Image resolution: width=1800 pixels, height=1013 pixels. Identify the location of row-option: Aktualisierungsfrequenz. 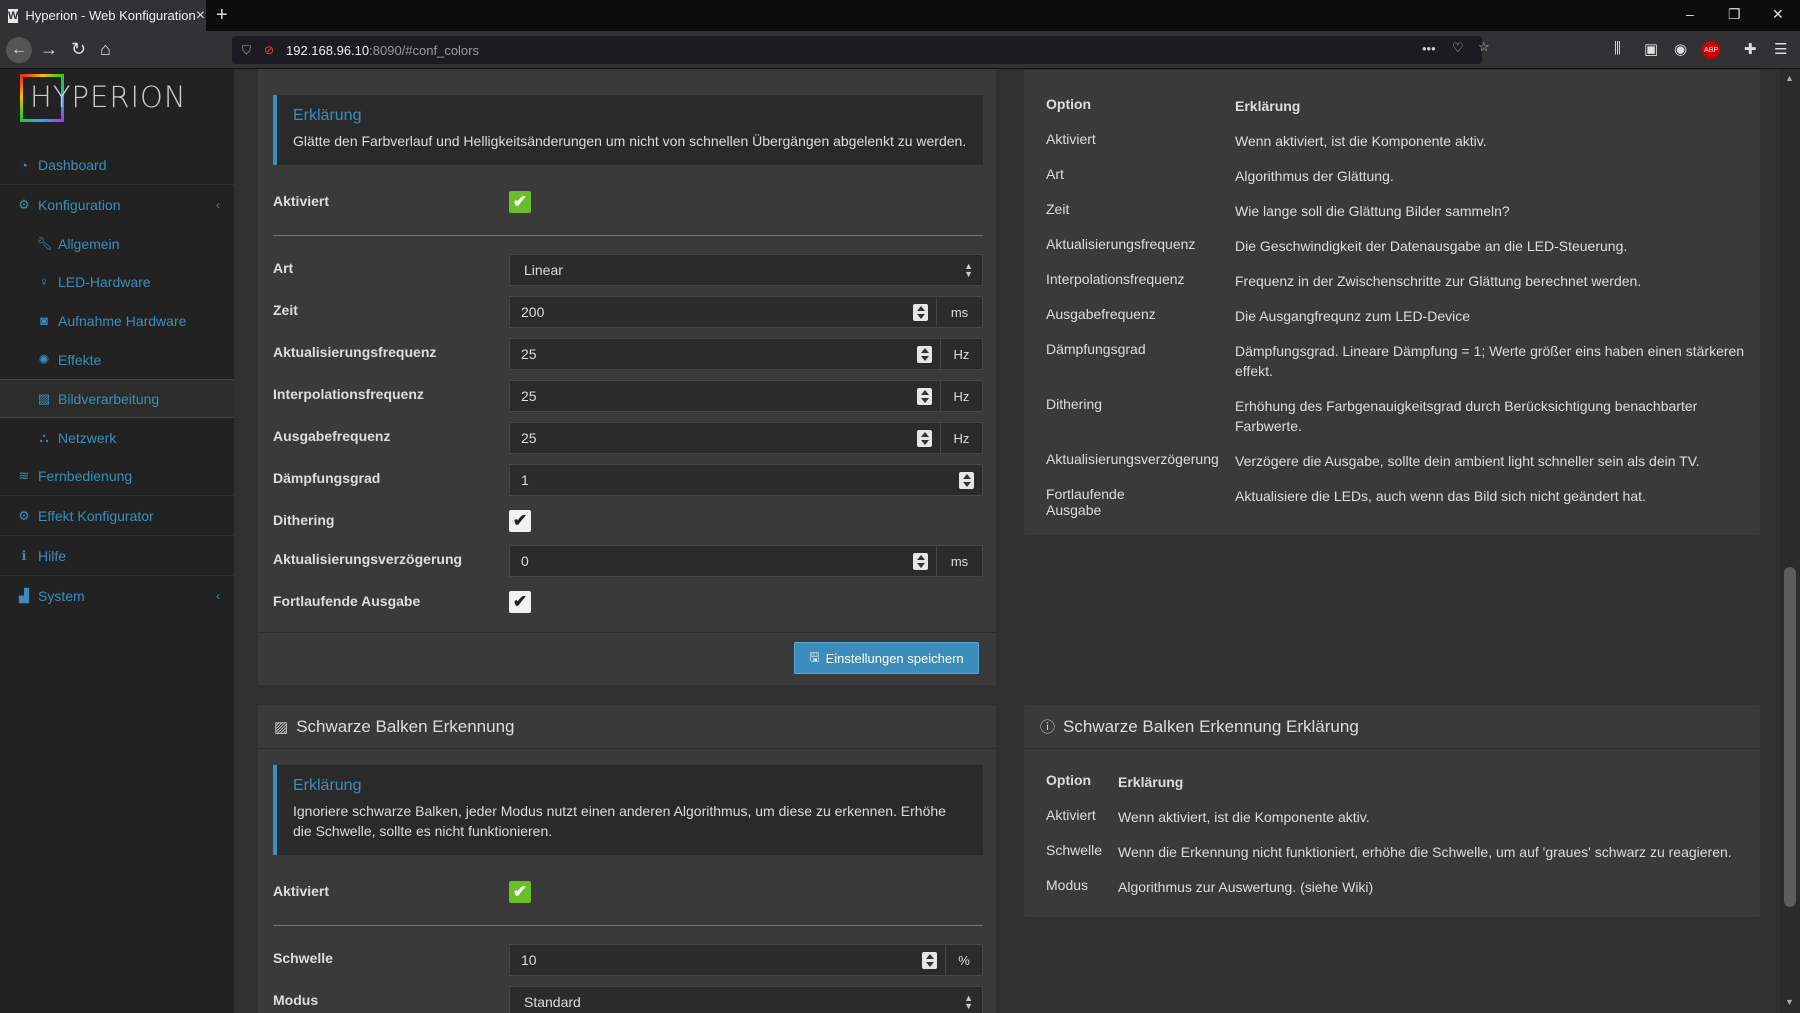
(1121, 244).